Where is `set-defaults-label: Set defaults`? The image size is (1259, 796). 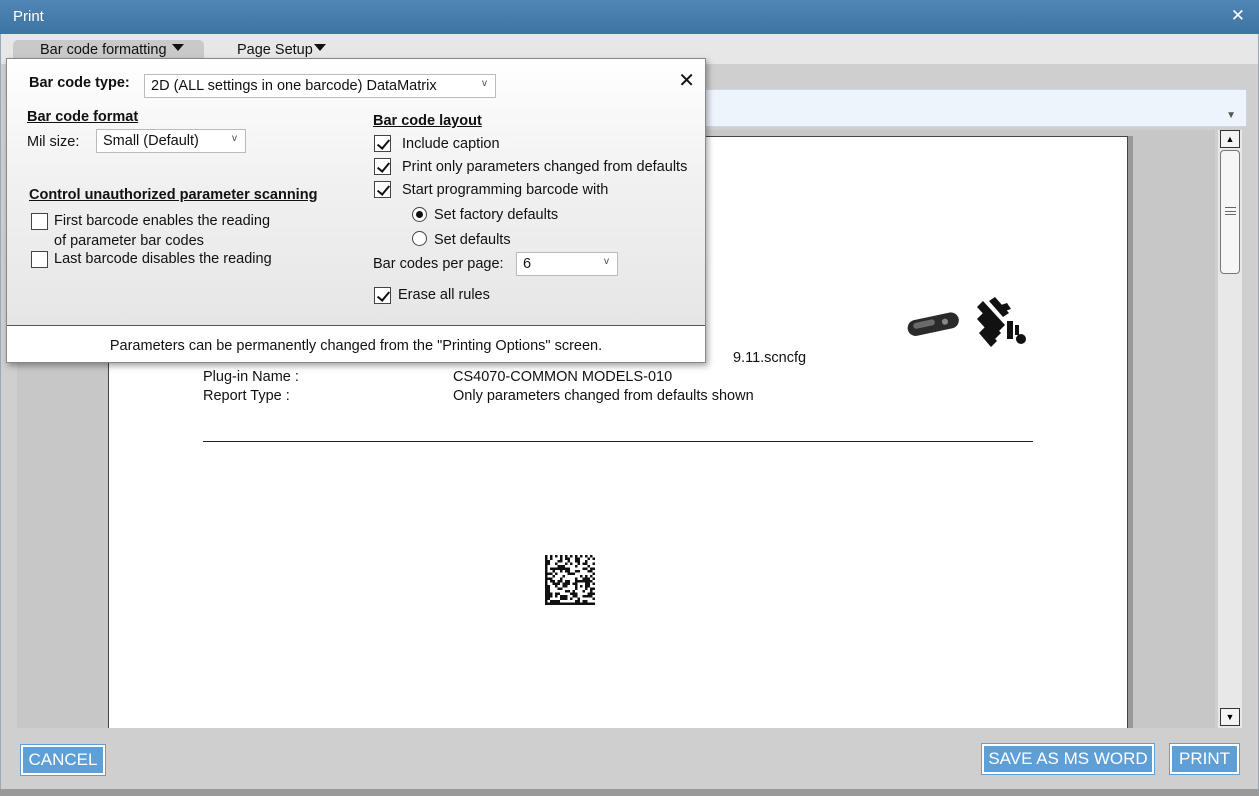 set-defaults-label: Set defaults is located at coordinates (472, 240).